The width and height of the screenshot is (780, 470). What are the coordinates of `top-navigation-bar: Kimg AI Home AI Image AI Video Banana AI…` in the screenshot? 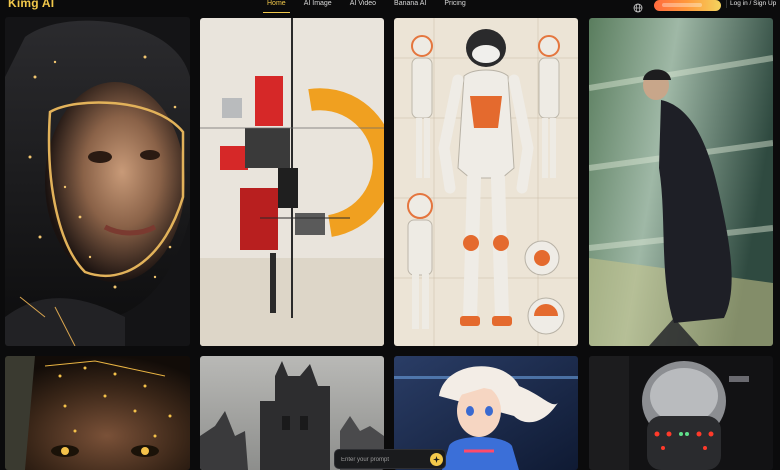 It's located at (390, 7).